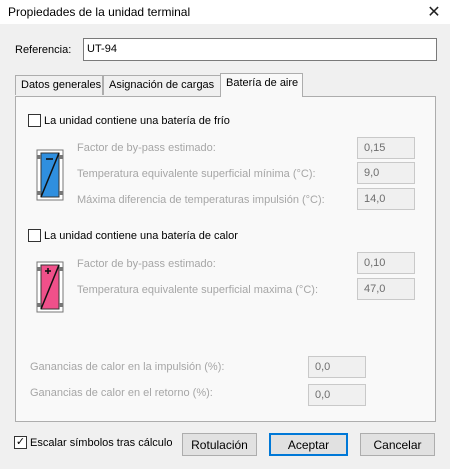 The height and width of the screenshot is (469, 450). Describe the element at coordinates (386, 148) in the screenshot. I see `cold-bypass-field: 0,15` at that location.